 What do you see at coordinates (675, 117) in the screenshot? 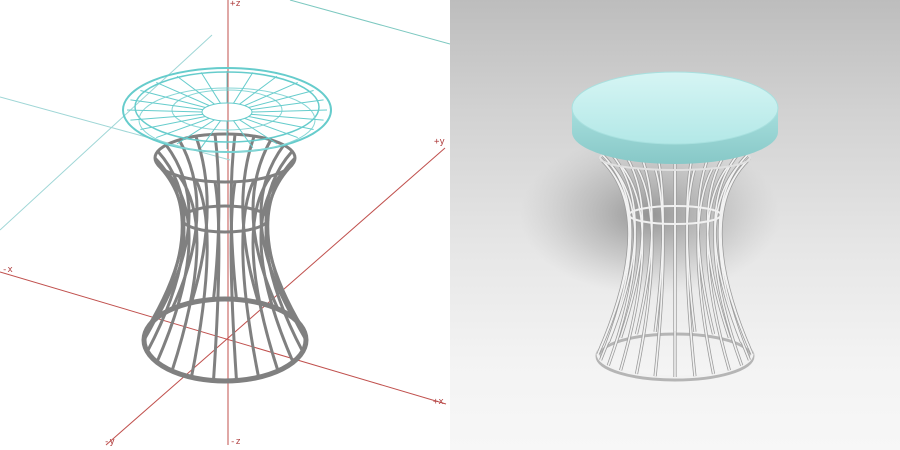
I see `render-seat` at bounding box center [675, 117].